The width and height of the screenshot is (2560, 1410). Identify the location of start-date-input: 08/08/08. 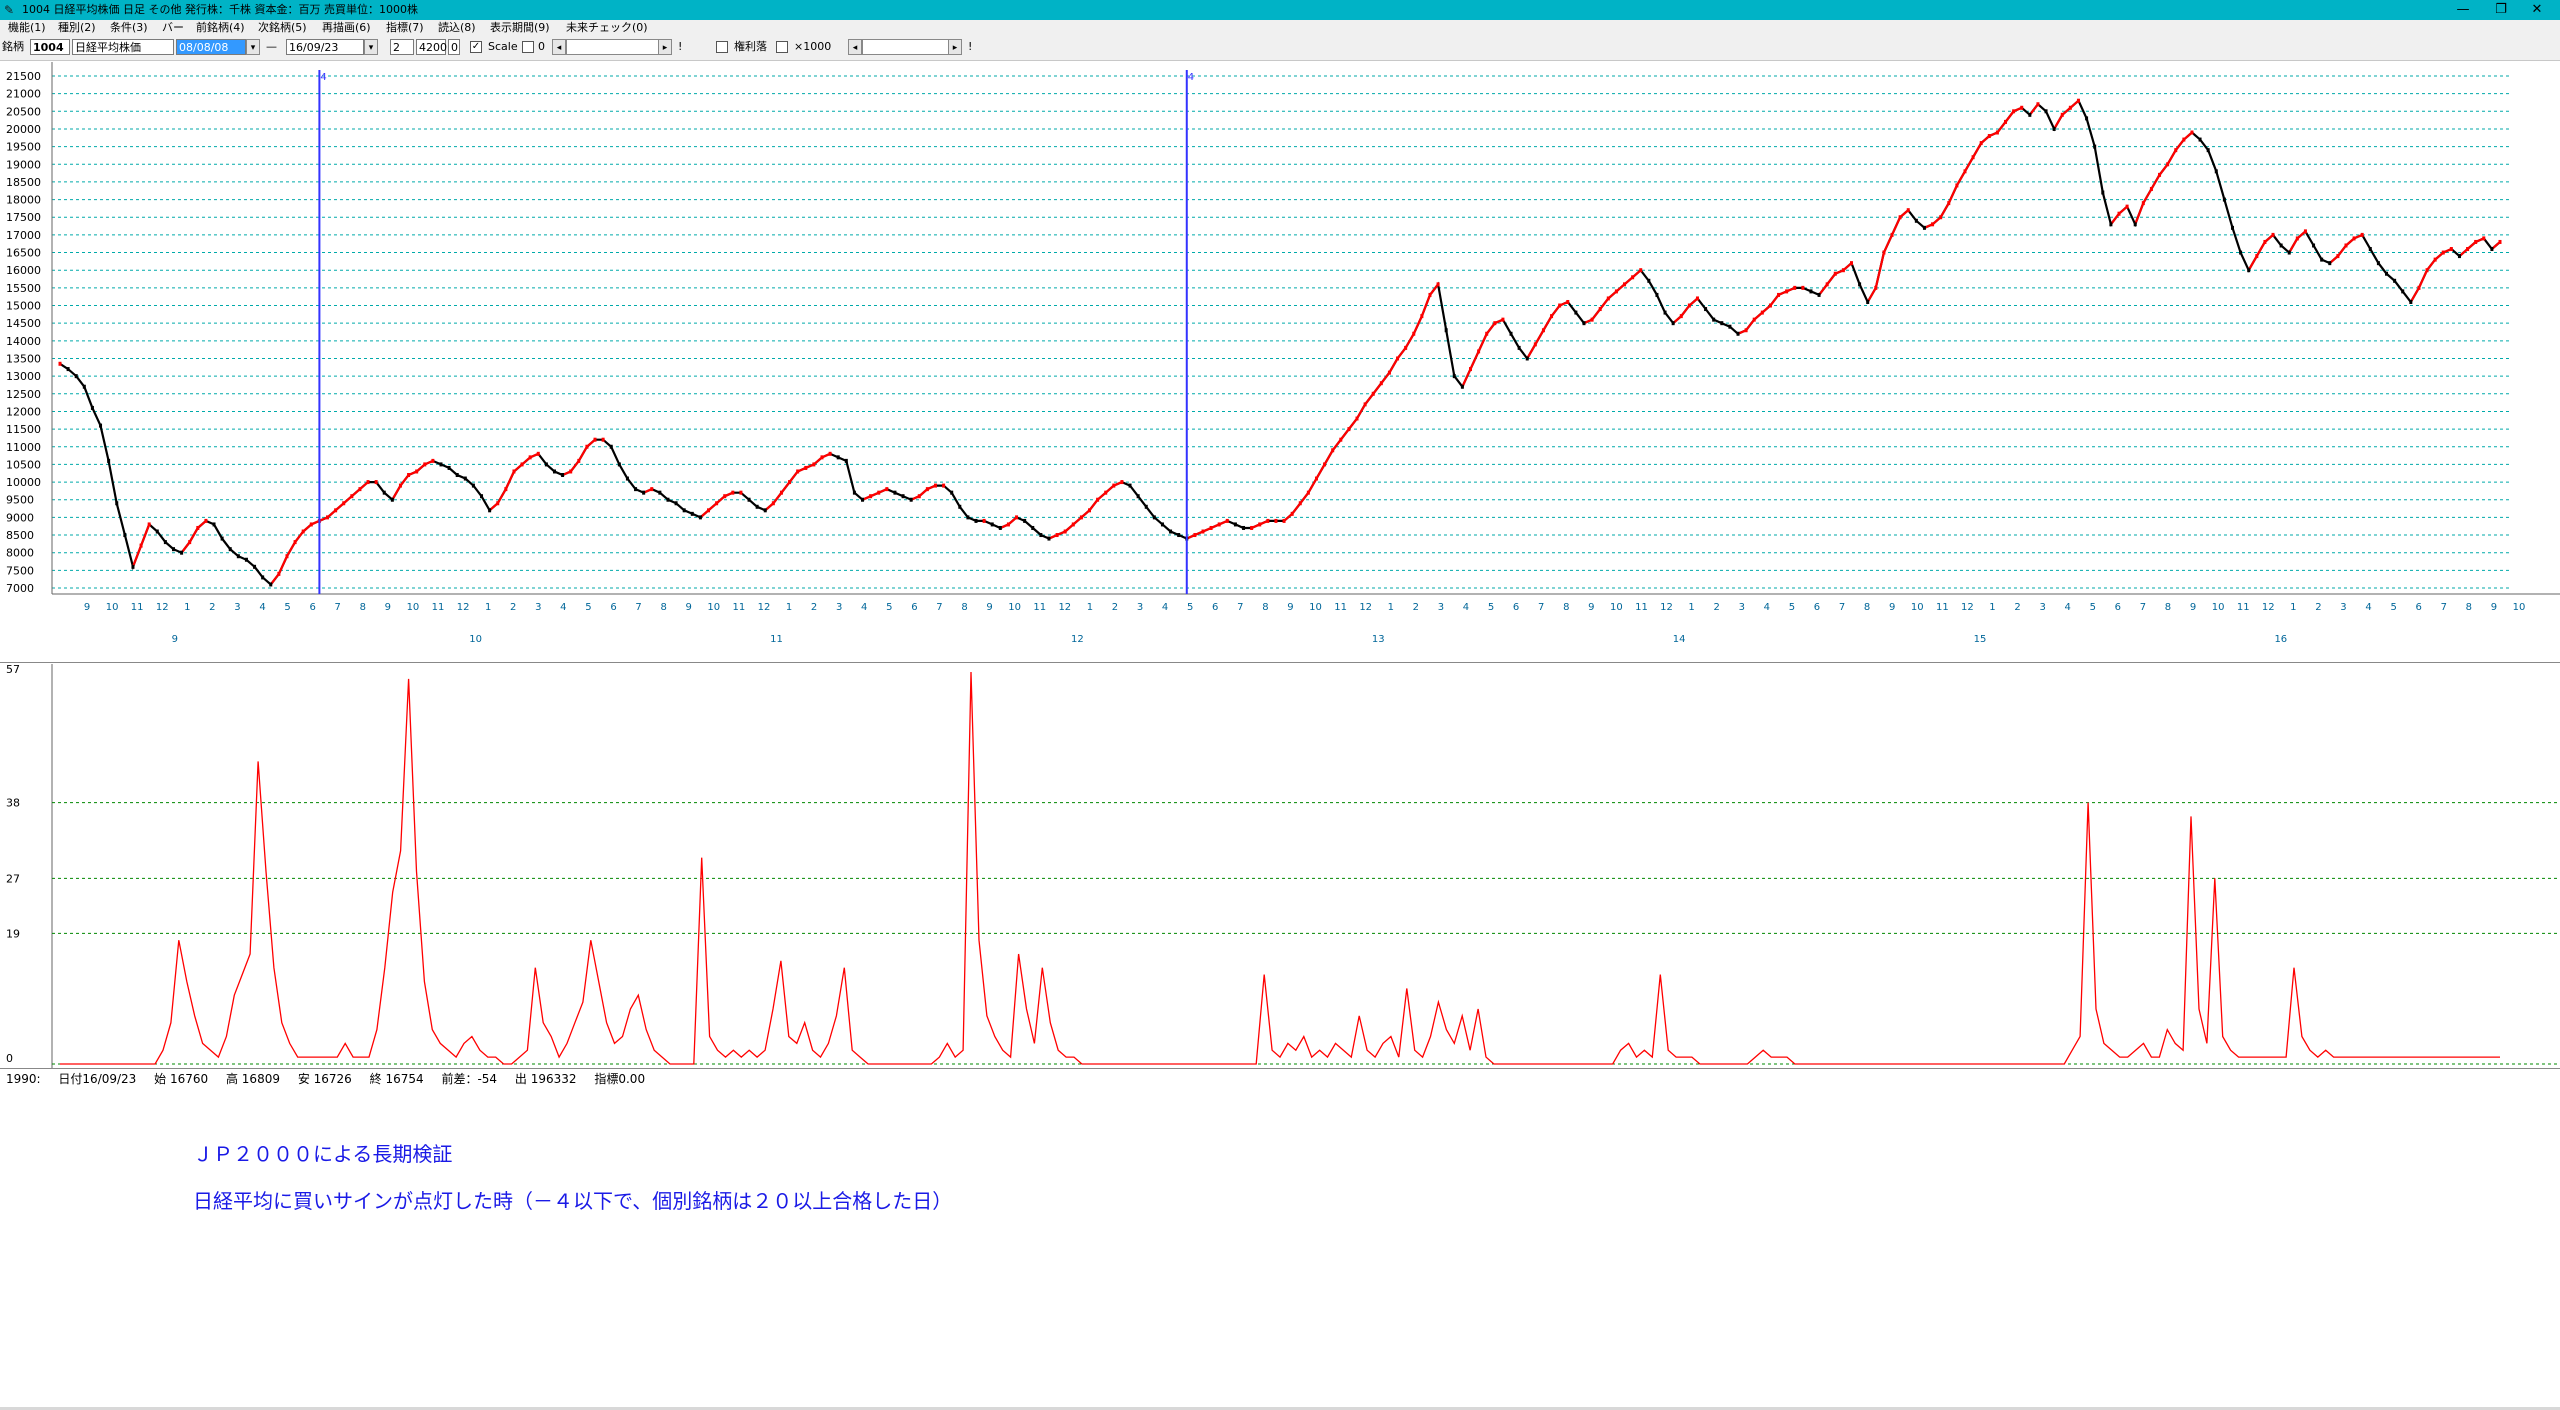
(211, 47).